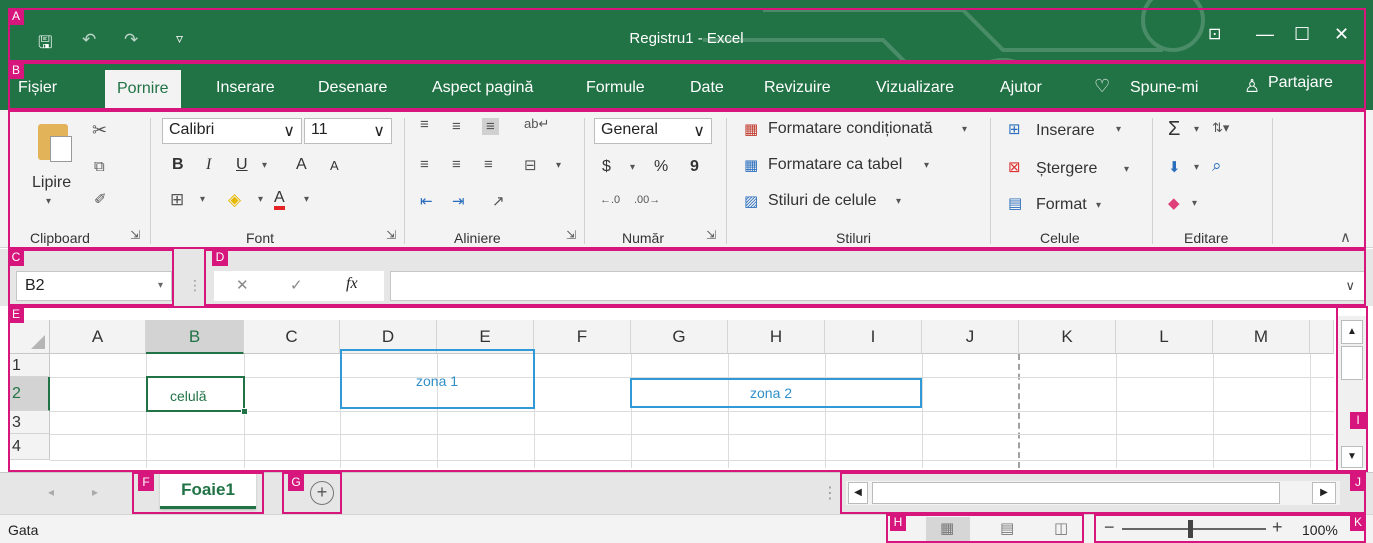 This screenshot has height=543, width=1373. I want to click on decrease-indent-icon: ⇤, so click(426, 201).